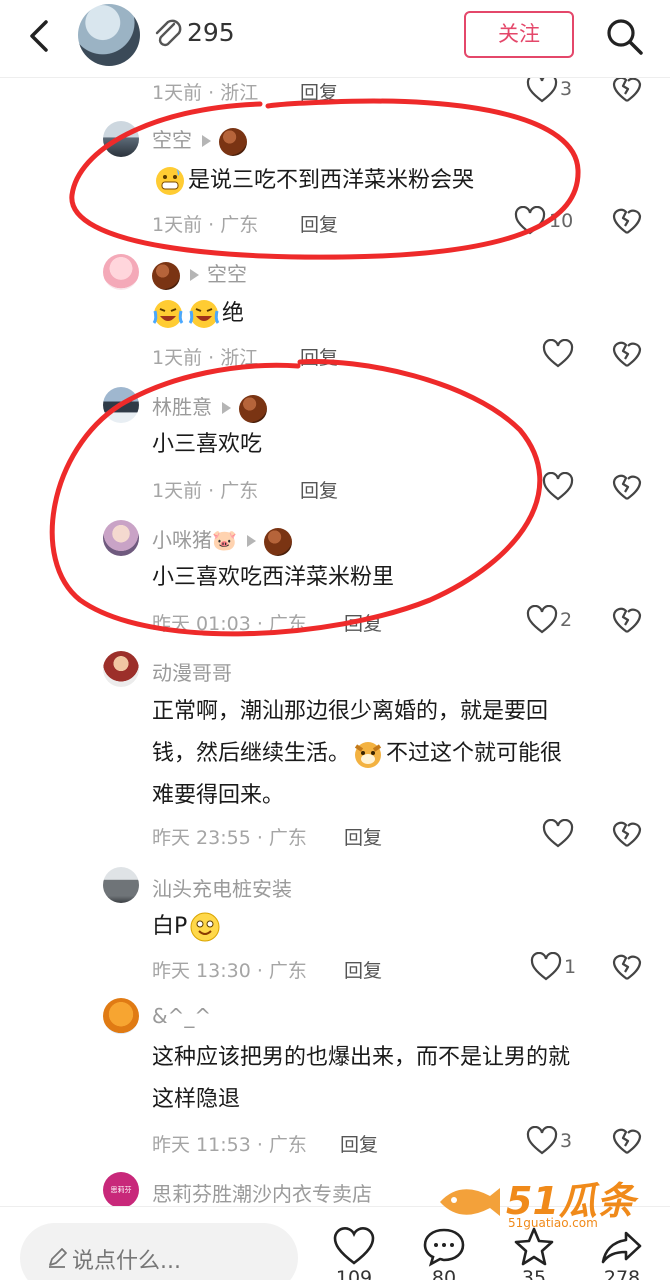 This screenshot has height=1280, width=670. I want to click on comment-text: 白P, so click(187, 927).